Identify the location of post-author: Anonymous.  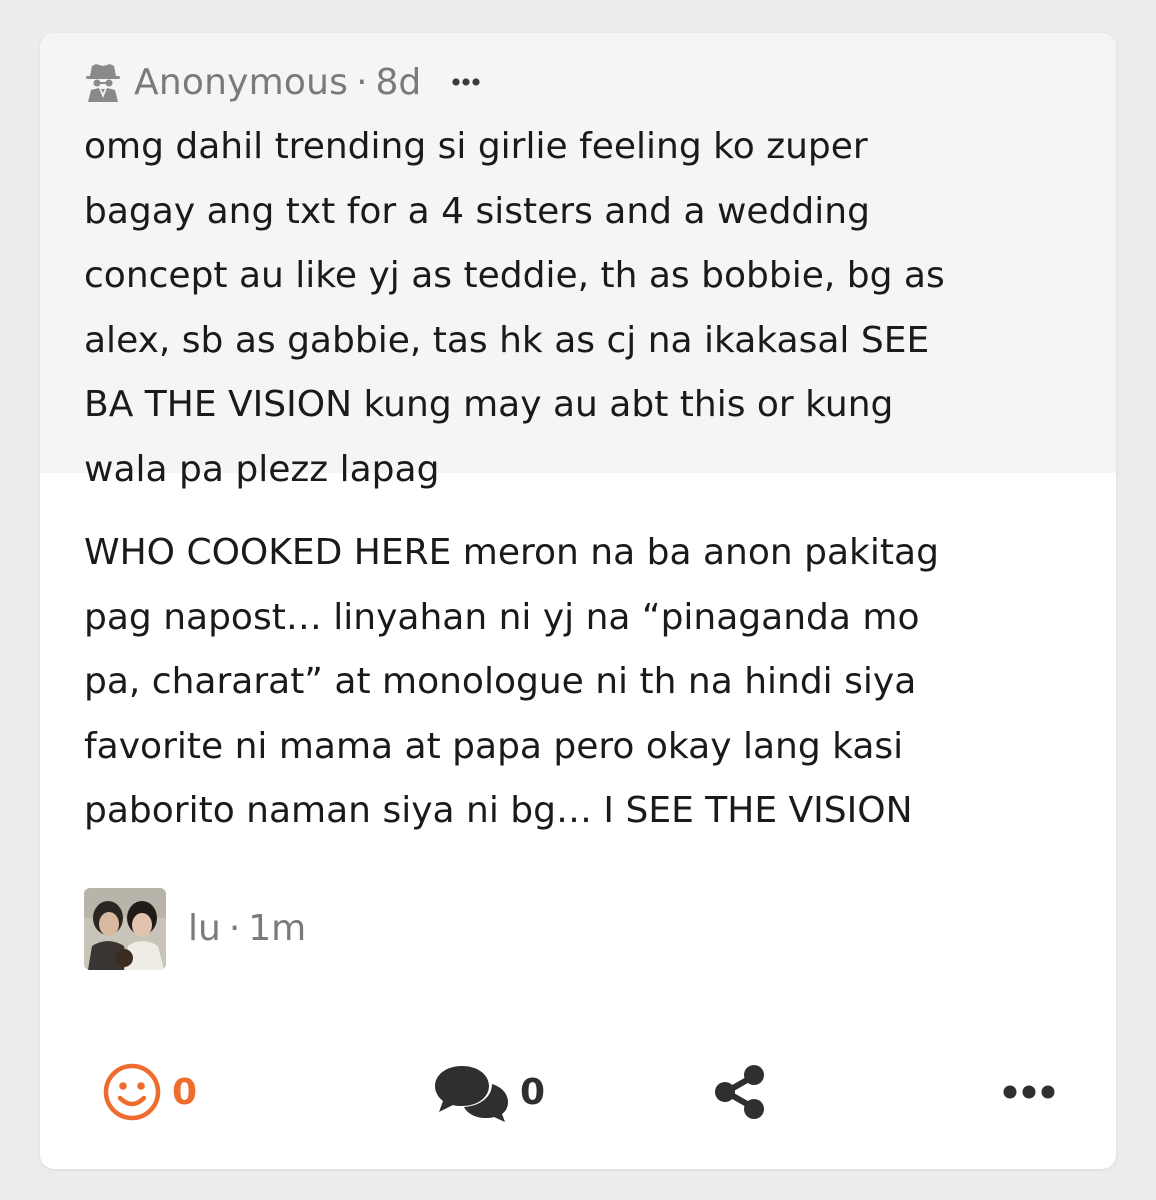
(241, 82).